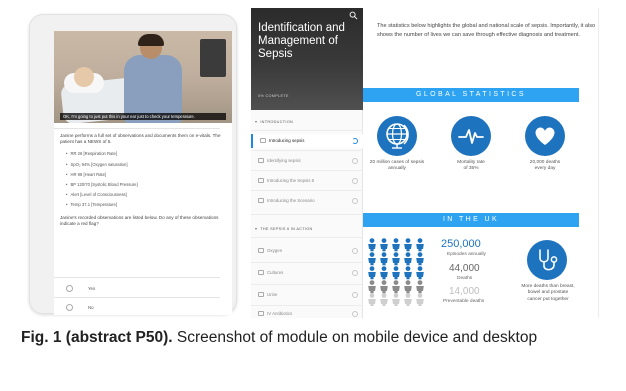 Image resolution: width=626 pixels, height=391 pixels. I want to click on figure-label: Fig. 1 (abstract P50)., so click(97, 337).